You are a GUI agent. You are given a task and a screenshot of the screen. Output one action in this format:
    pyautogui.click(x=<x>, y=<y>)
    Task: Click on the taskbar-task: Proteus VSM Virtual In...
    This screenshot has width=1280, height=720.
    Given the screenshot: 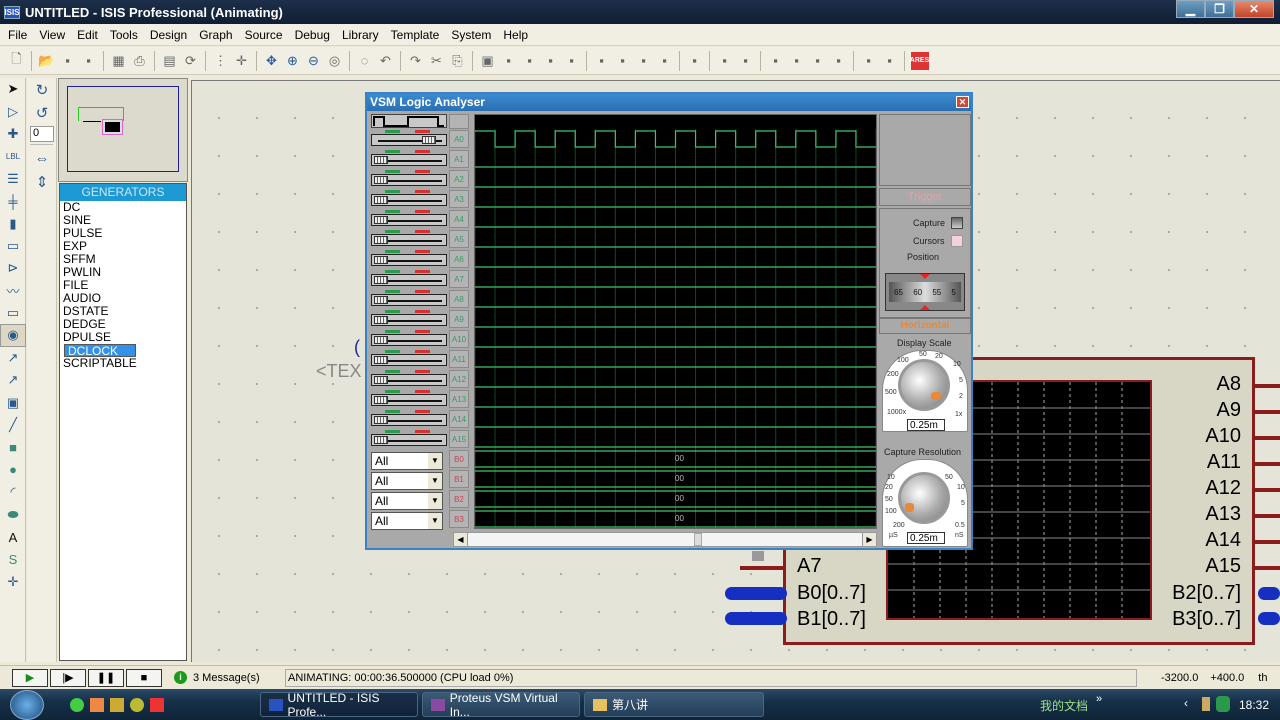 What is the action you would take?
    pyautogui.click(x=501, y=705)
    